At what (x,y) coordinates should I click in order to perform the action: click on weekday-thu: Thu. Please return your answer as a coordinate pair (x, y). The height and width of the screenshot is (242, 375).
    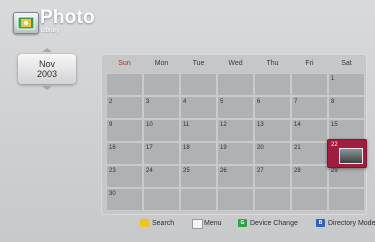
    Looking at the image, I should click on (272, 63).